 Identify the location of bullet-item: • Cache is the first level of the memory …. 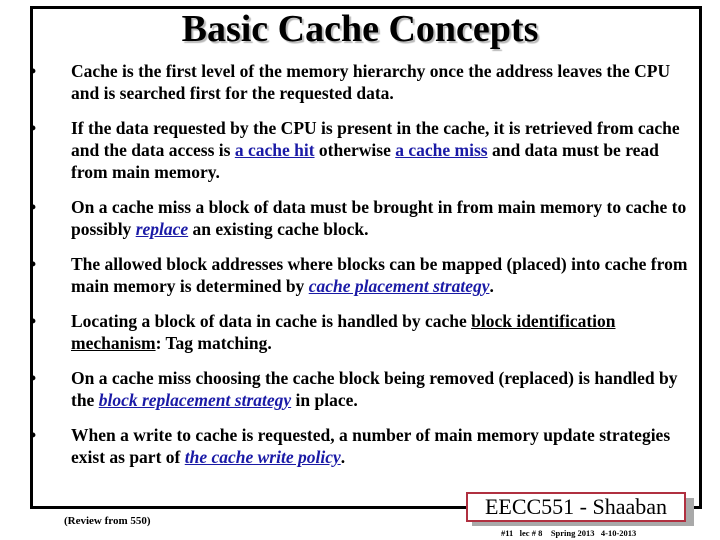
(362, 82).